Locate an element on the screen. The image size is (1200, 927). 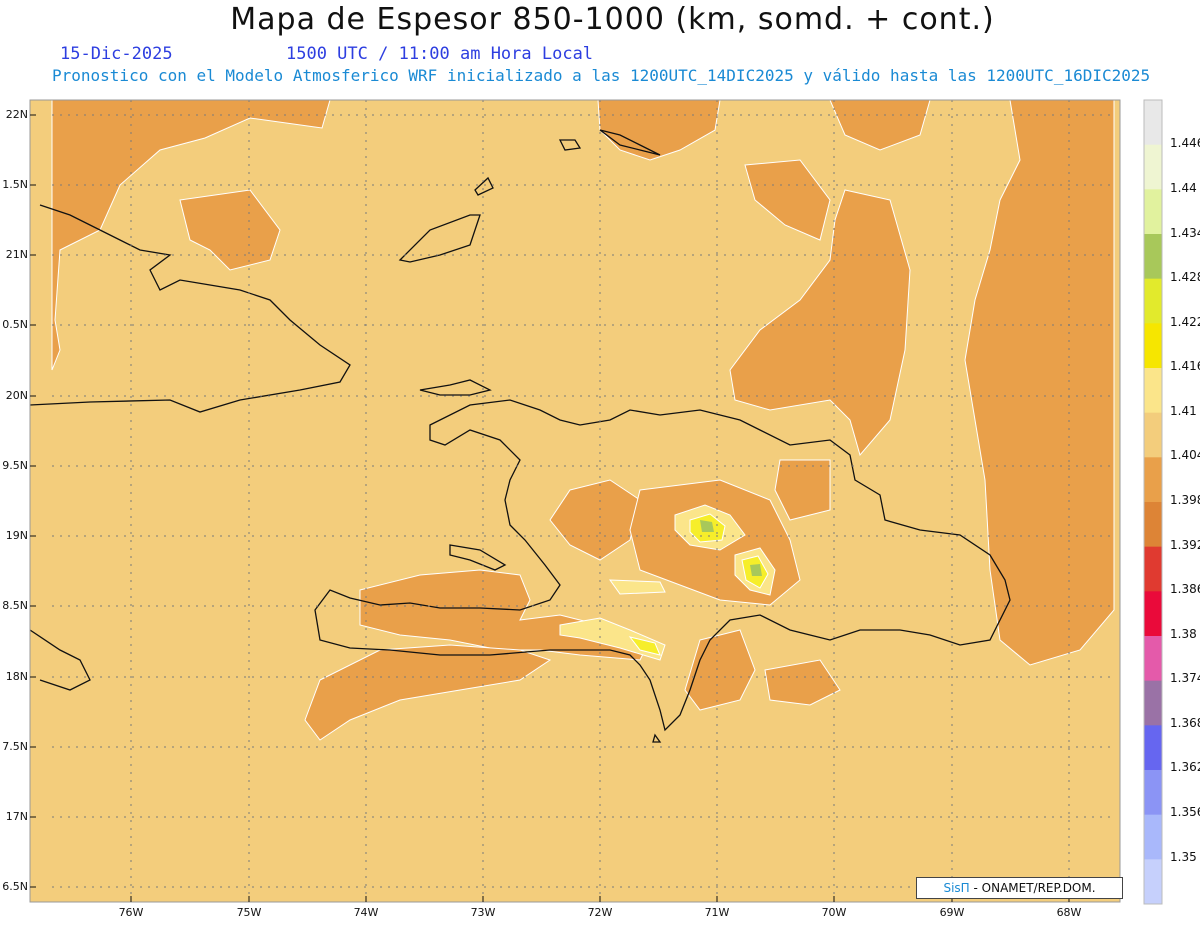
lat-label: 19N is located at coordinates (16, 535).